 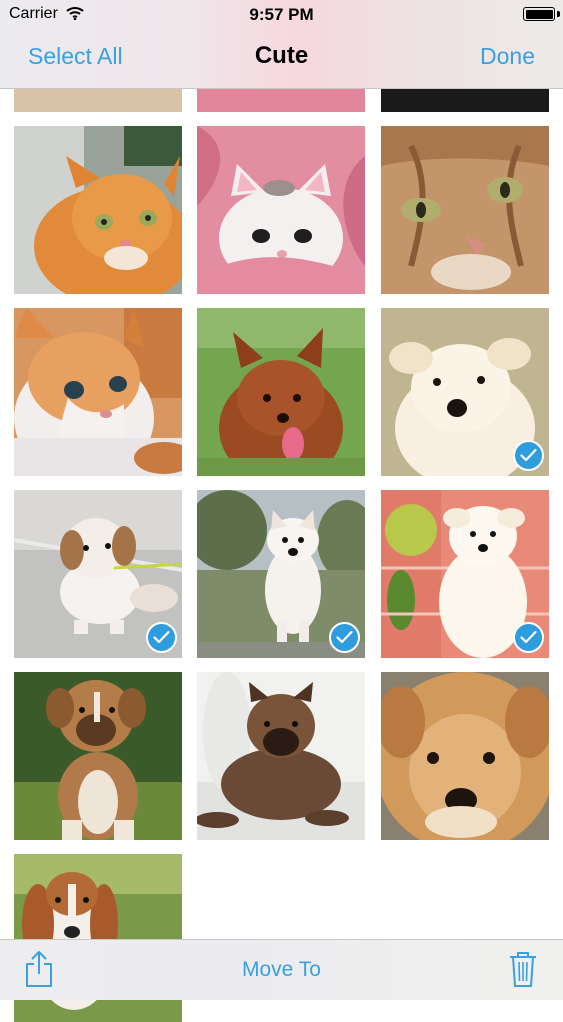 I want to click on trash-icon, so click(x=523, y=971).